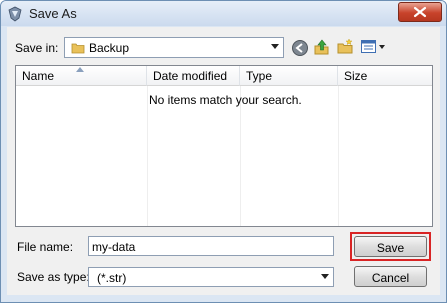  What do you see at coordinates (15, 14) in the screenshot?
I see `app-icon` at bounding box center [15, 14].